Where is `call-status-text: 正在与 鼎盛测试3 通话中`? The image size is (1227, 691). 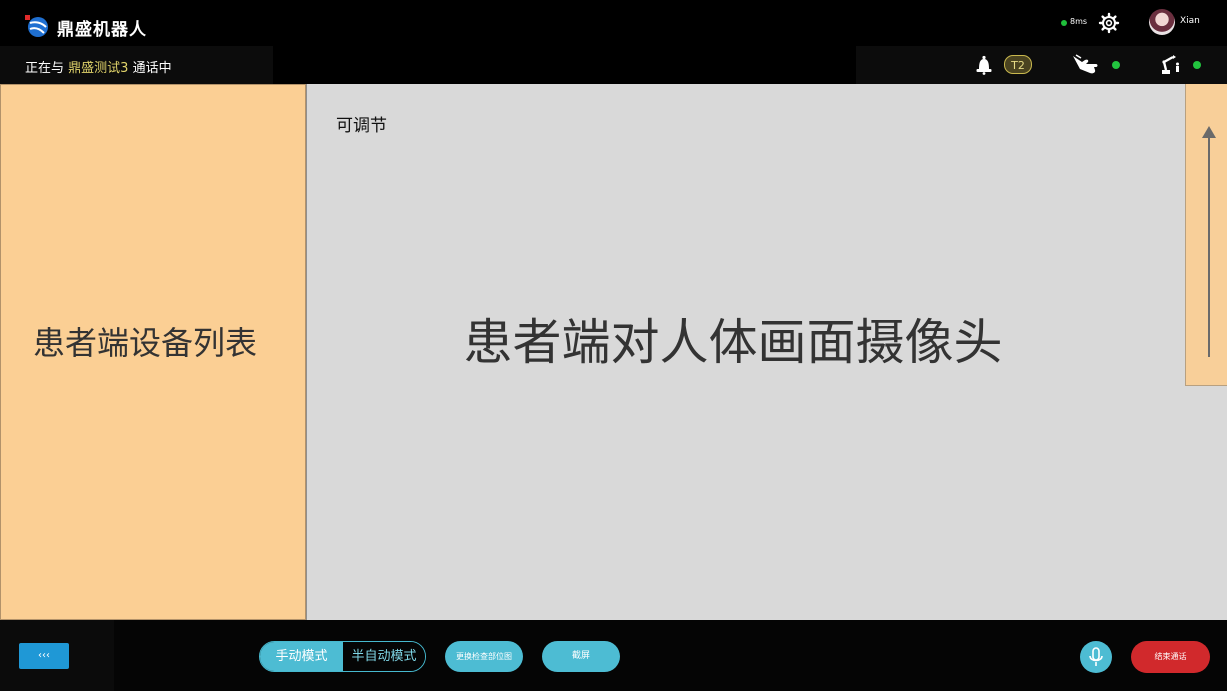 call-status-text: 正在与 鼎盛测试3 通话中 is located at coordinates (98, 66).